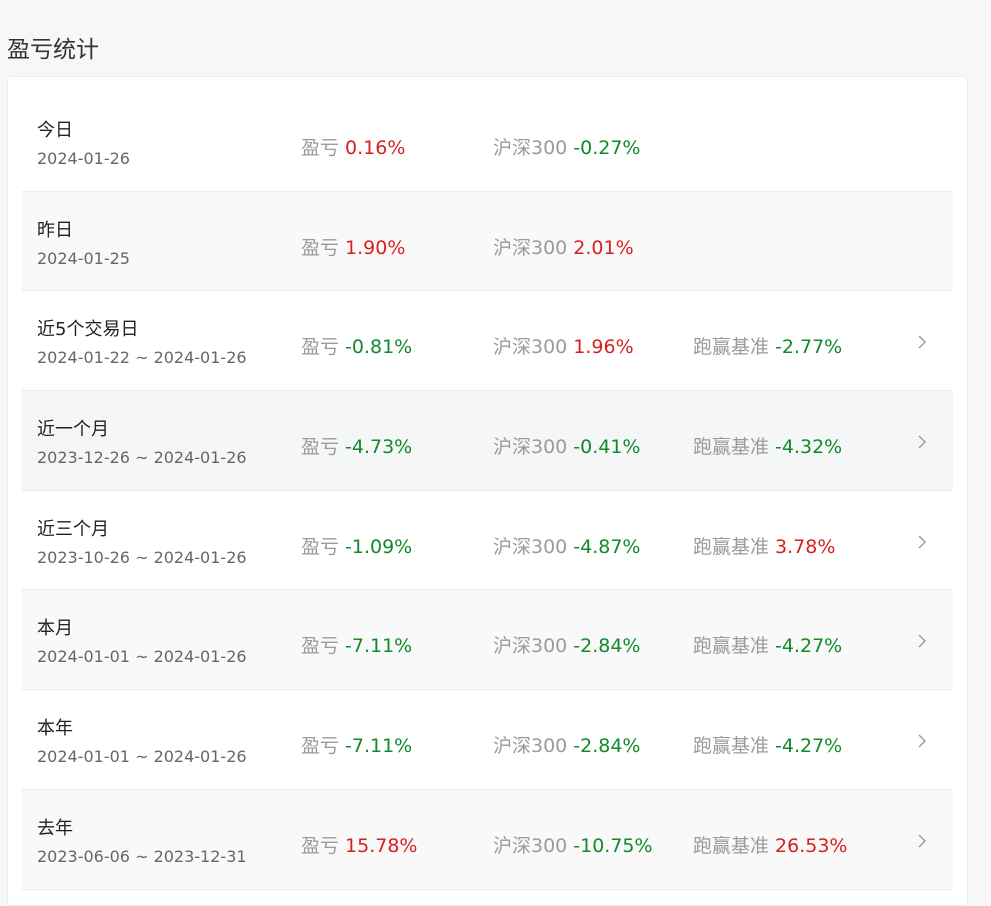 This screenshot has height=906, width=991. What do you see at coordinates (55, 230) in the screenshot?
I see `period-name: 昨日` at bounding box center [55, 230].